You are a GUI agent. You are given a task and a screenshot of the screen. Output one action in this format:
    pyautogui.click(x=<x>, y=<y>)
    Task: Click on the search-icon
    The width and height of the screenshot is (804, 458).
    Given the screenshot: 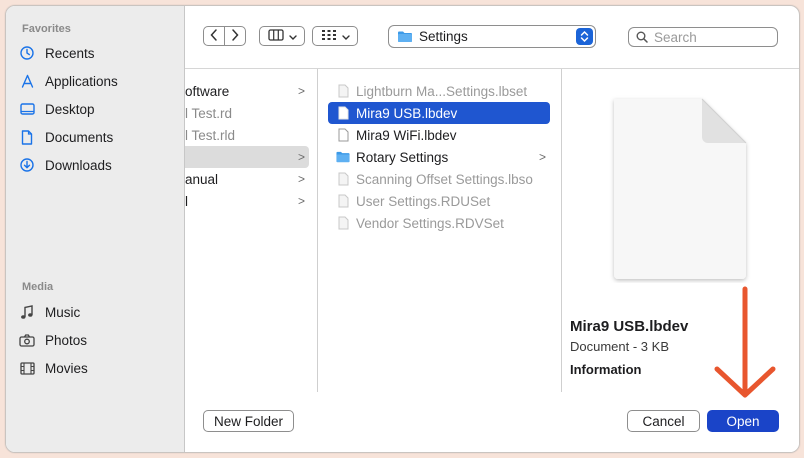 What is the action you would take?
    pyautogui.click(x=642, y=37)
    